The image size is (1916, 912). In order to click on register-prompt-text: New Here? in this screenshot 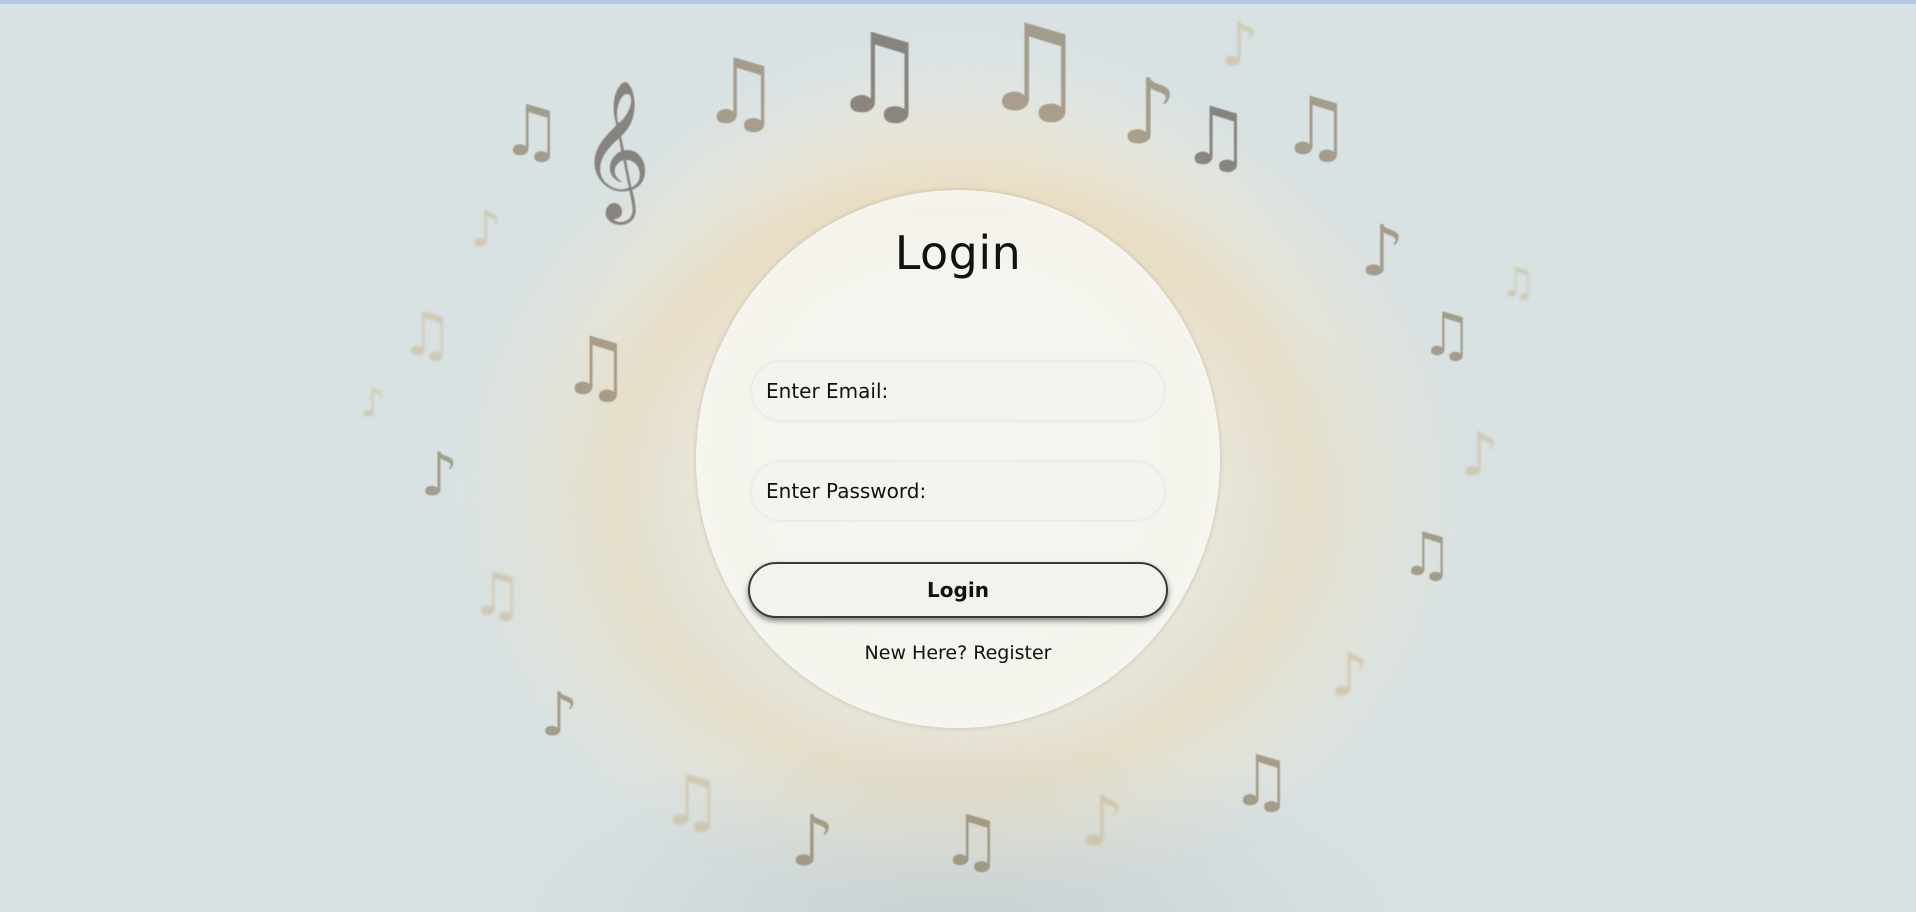, I will do `click(919, 653)`.